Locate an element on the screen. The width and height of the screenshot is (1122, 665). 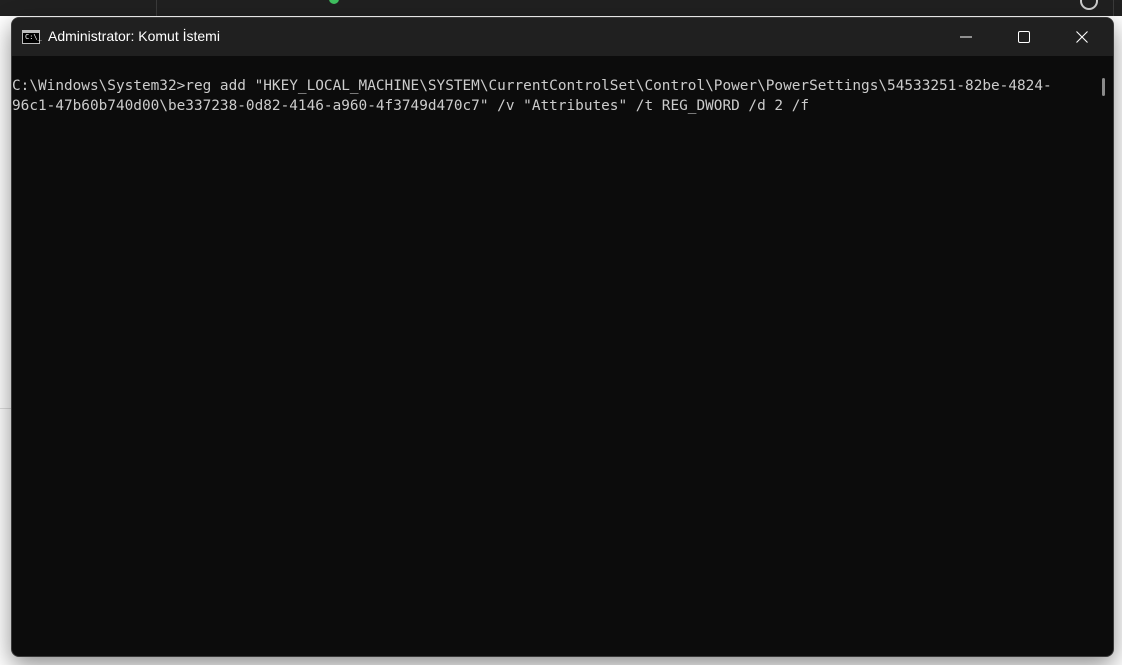
cmd-icon: C:\_ is located at coordinates (32, 37).